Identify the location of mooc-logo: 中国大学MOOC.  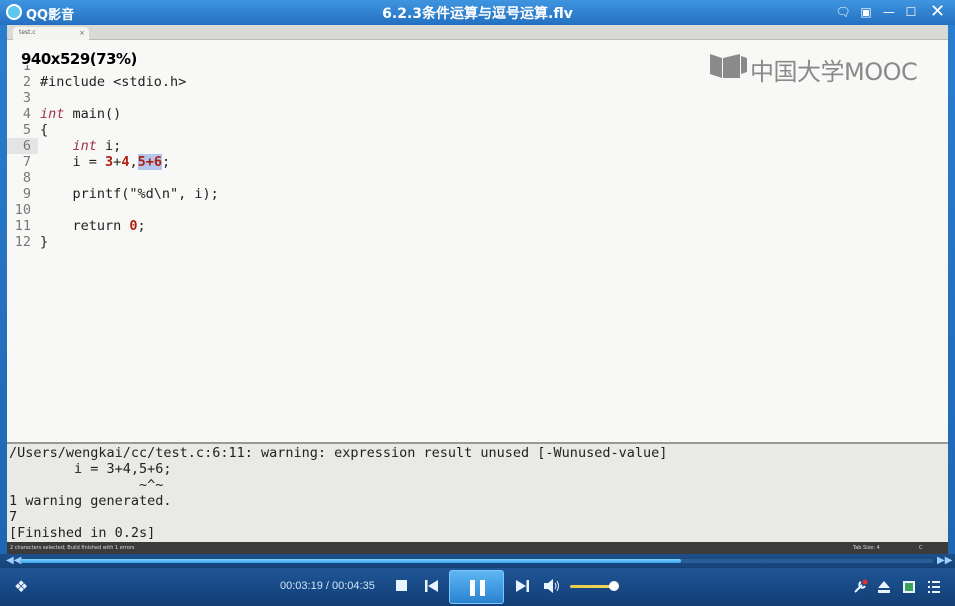
(817, 69).